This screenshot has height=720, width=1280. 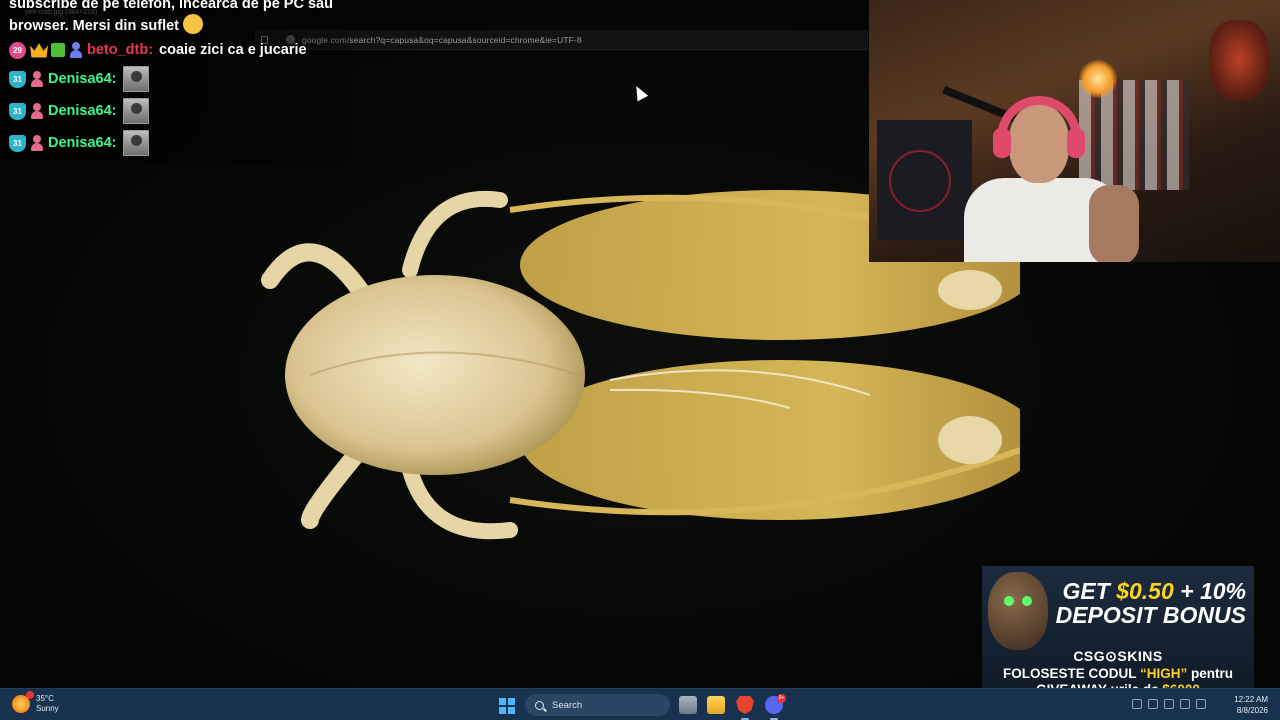 I want to click on windows-logo-icon, so click(x=502, y=701).